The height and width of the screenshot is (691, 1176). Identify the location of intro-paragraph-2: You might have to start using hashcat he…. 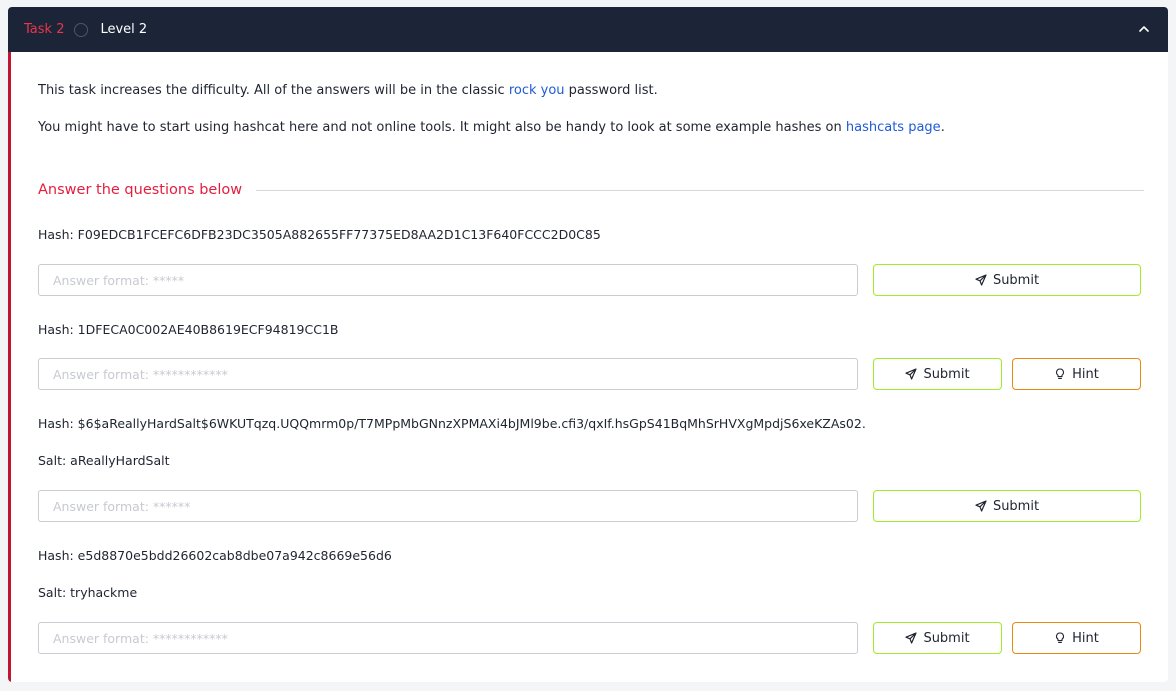
(491, 127).